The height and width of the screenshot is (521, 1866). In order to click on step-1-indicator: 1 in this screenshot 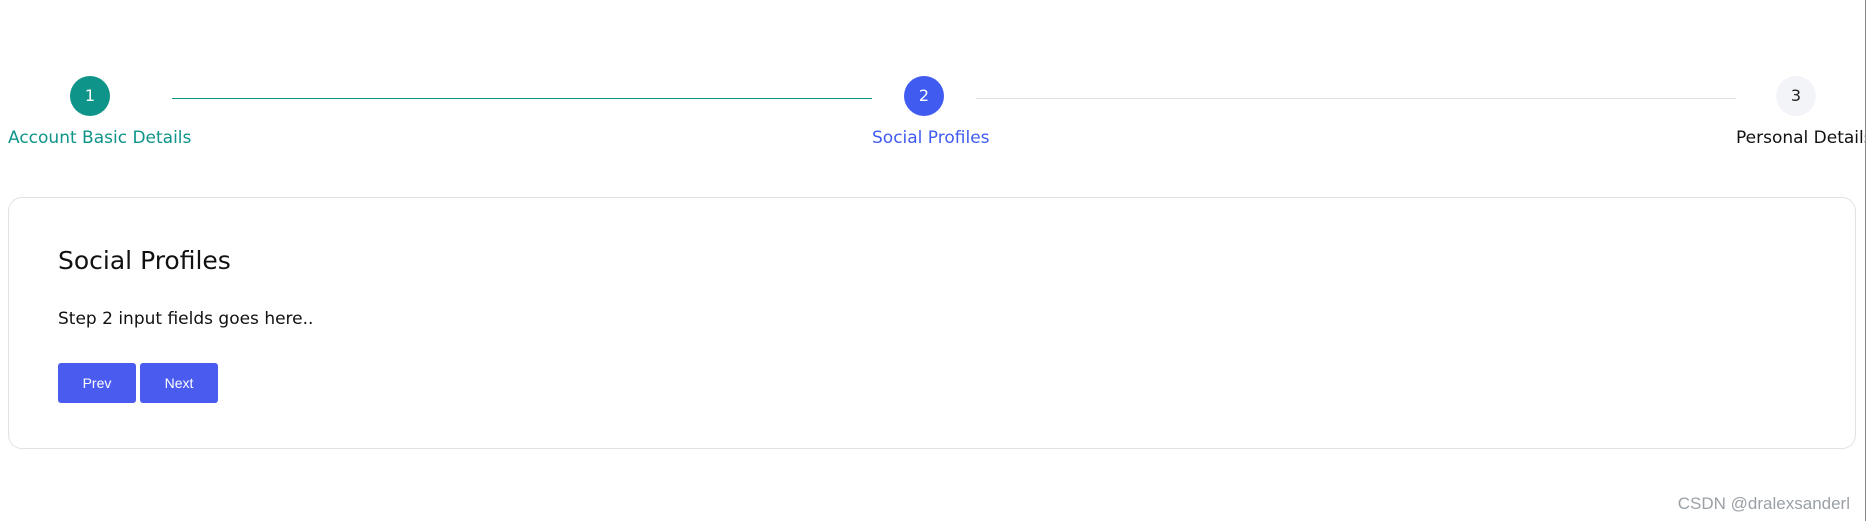, I will do `click(90, 96)`.